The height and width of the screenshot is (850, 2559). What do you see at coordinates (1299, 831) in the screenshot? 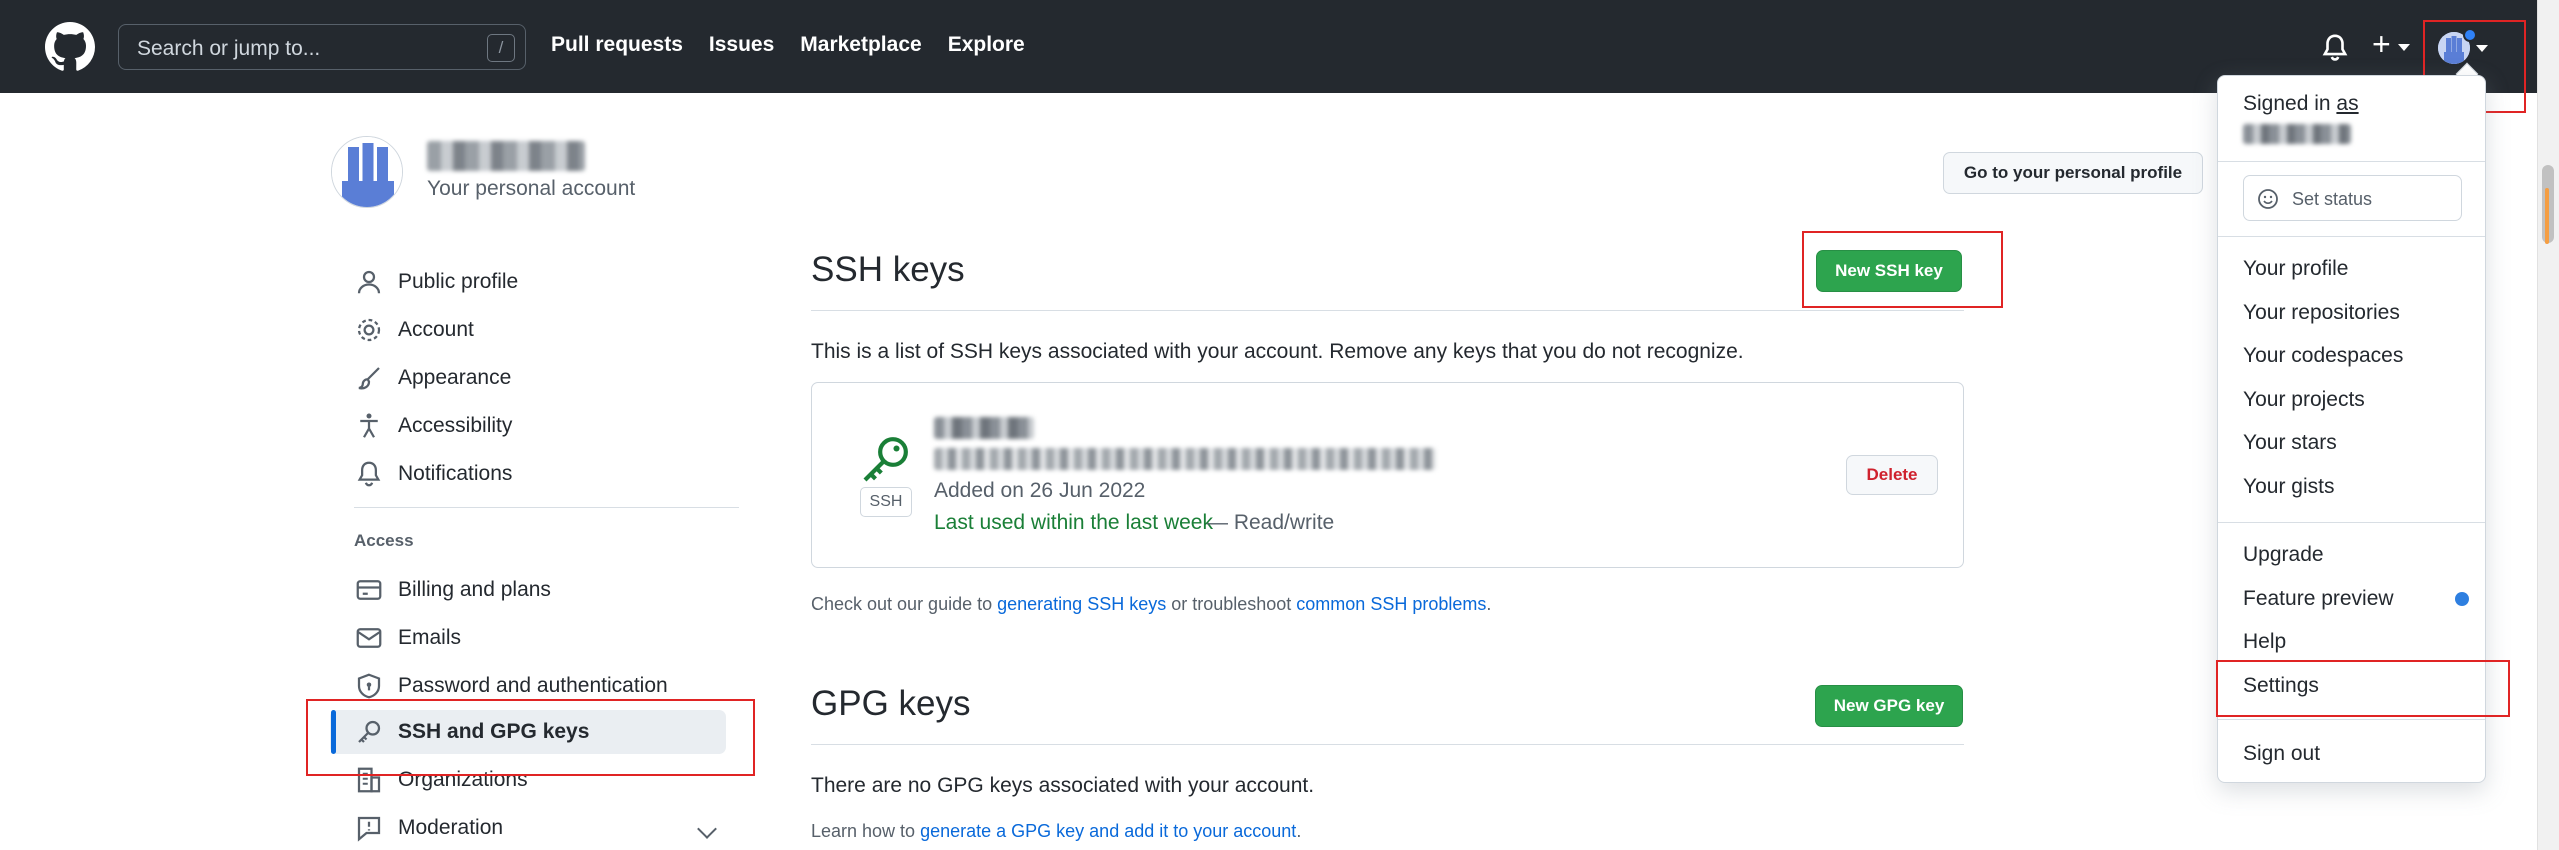
I see `learn-suffix: .` at bounding box center [1299, 831].